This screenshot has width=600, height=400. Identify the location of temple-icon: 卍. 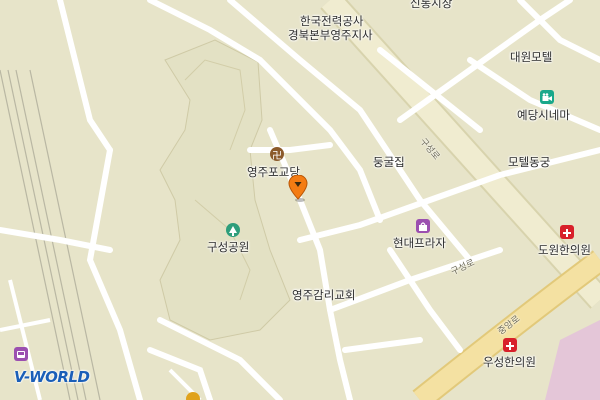
(277, 154).